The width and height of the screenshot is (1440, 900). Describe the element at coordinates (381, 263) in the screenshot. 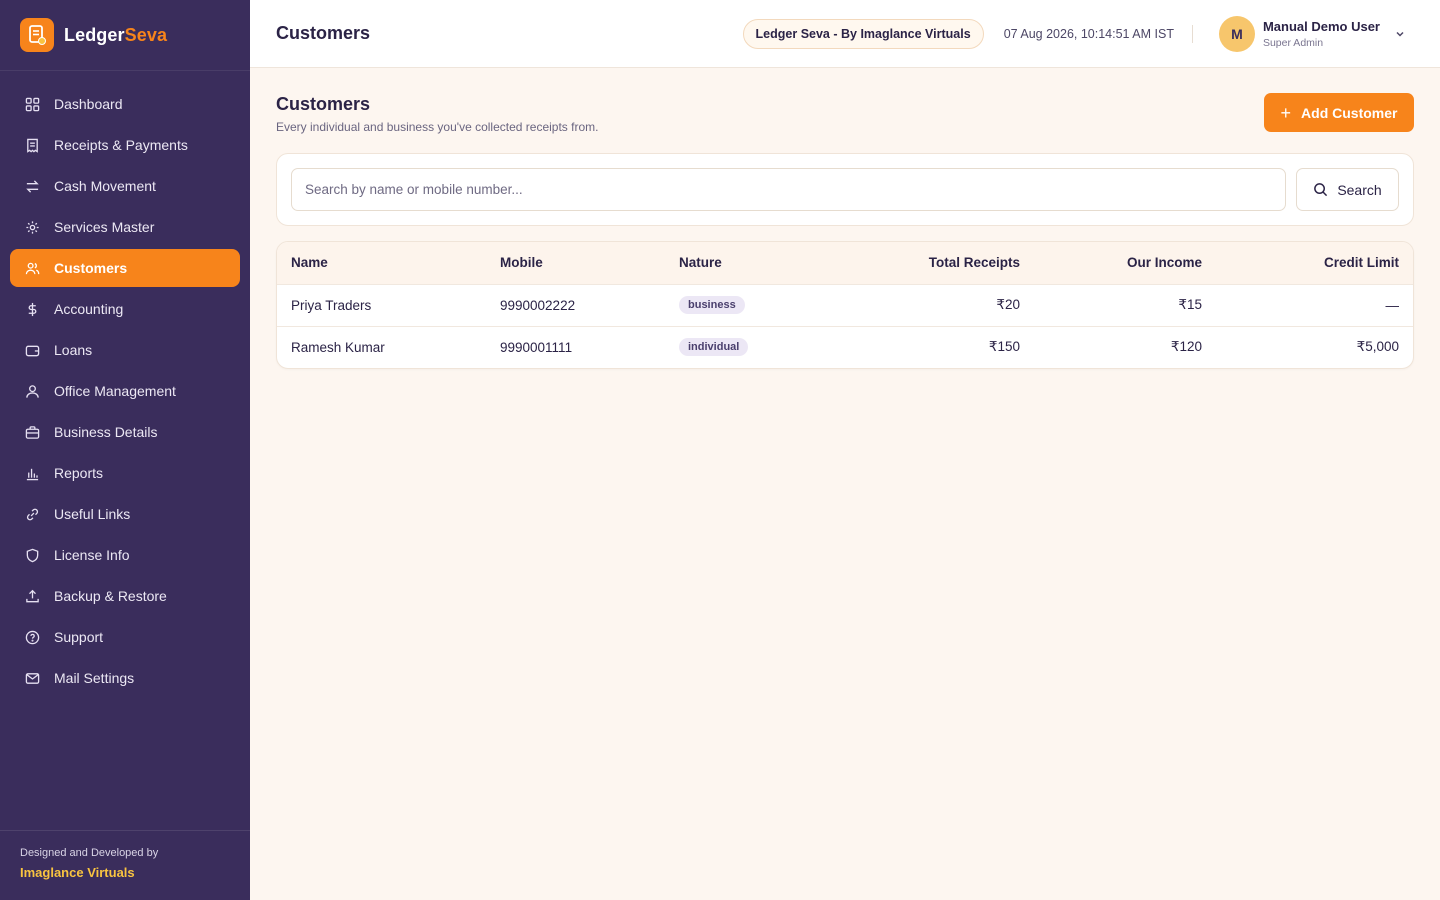

I see `column-header-name: Name` at that location.